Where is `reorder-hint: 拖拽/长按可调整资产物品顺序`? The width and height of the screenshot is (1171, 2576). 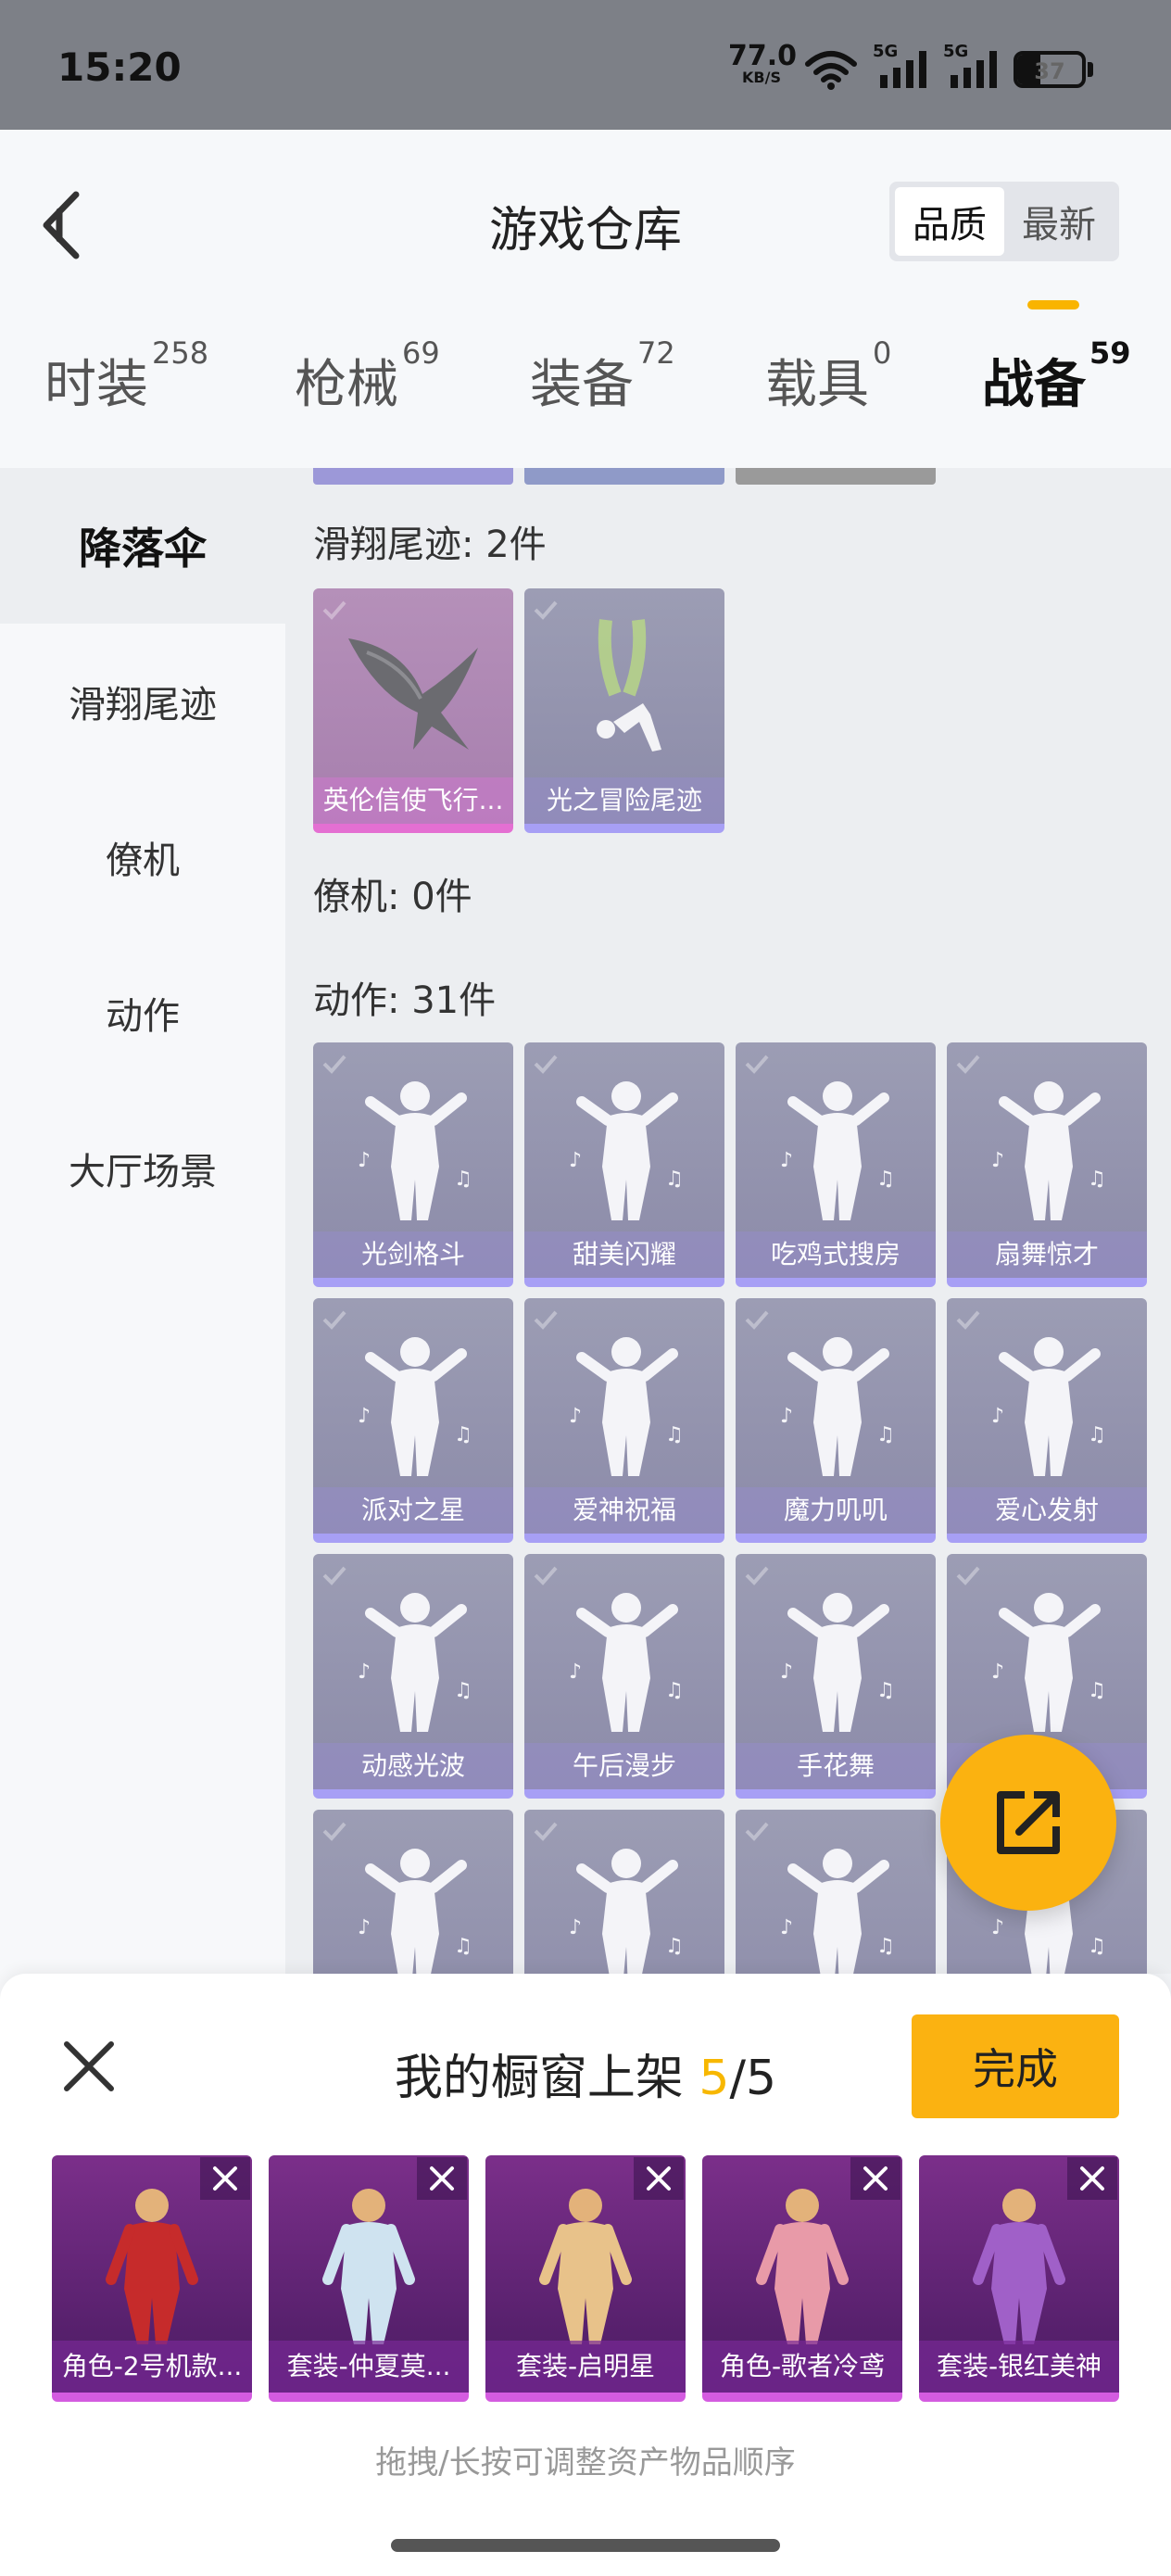 reorder-hint: 拖拽/长按可调整资产物品顺序 is located at coordinates (585, 2462).